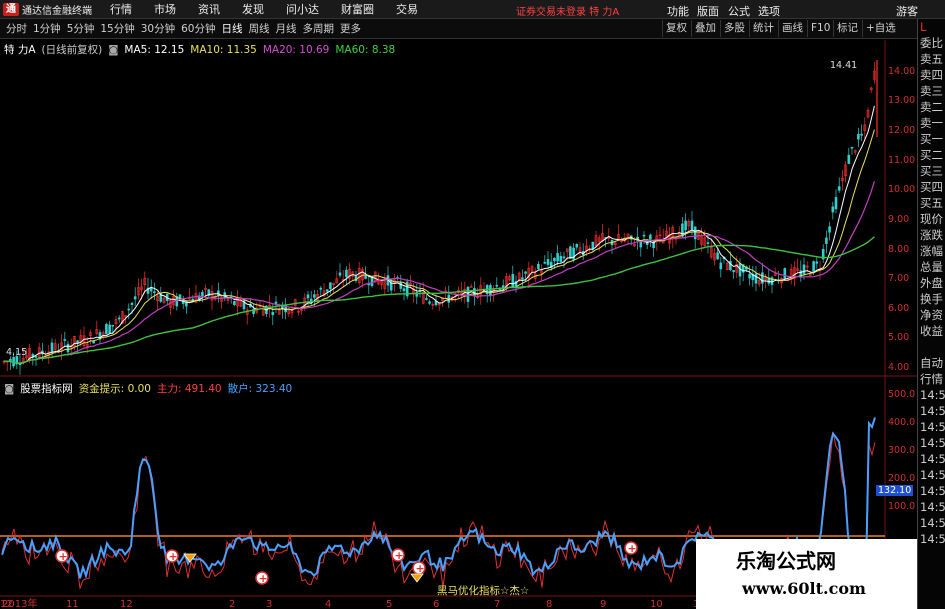  I want to click on quote-panel-row: 涨幅, so click(931, 251).